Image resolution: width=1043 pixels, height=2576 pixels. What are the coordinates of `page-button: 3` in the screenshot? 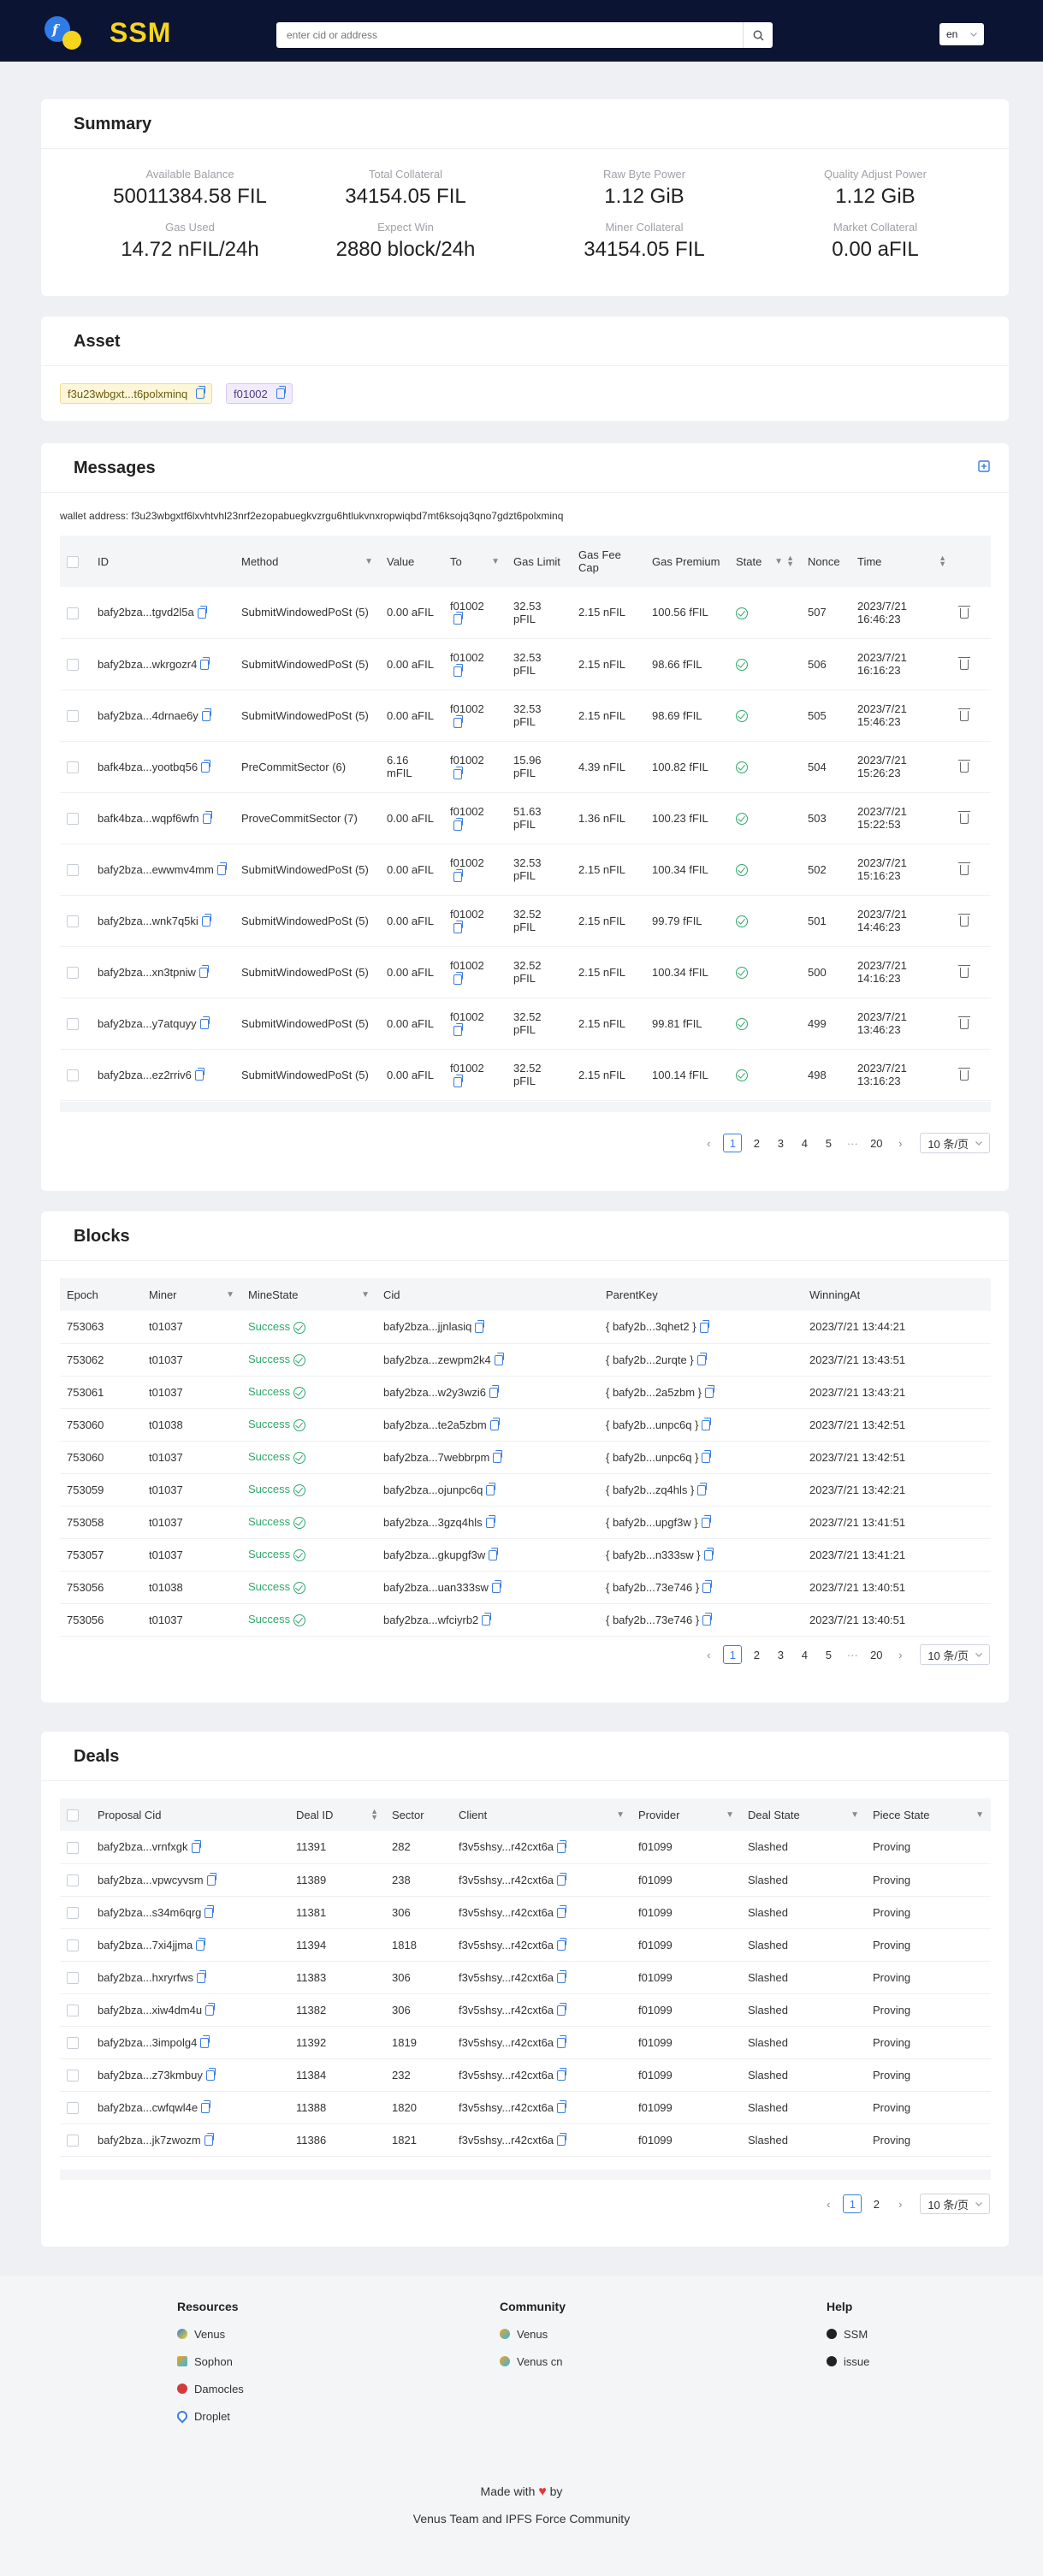 It's located at (781, 1654).